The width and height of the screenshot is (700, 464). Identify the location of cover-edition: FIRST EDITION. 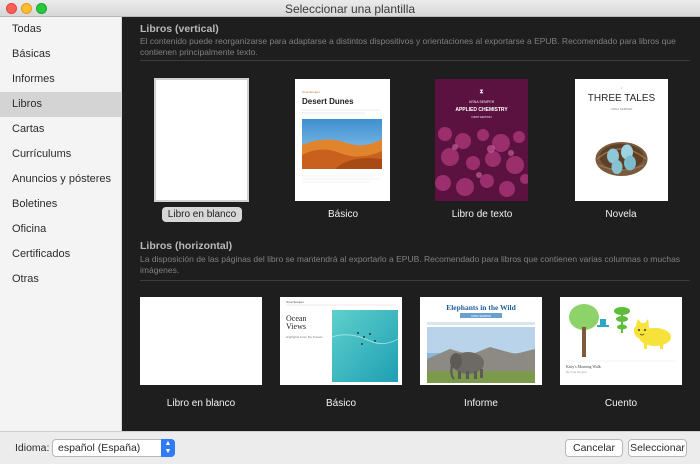
(481, 117).